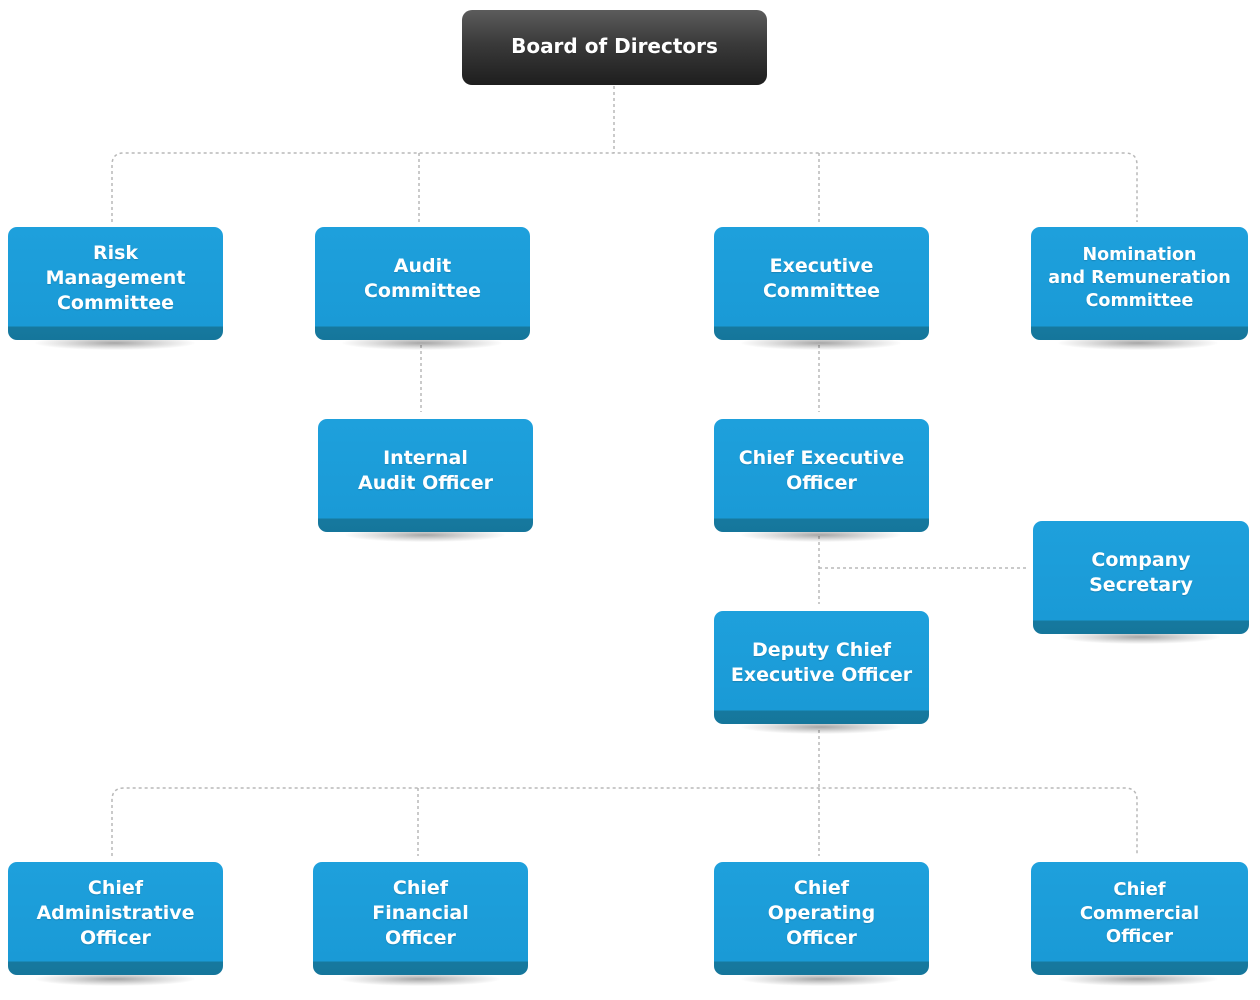 The image size is (1260, 1000). I want to click on node-label: Chief Administrative Officer, so click(115, 913).